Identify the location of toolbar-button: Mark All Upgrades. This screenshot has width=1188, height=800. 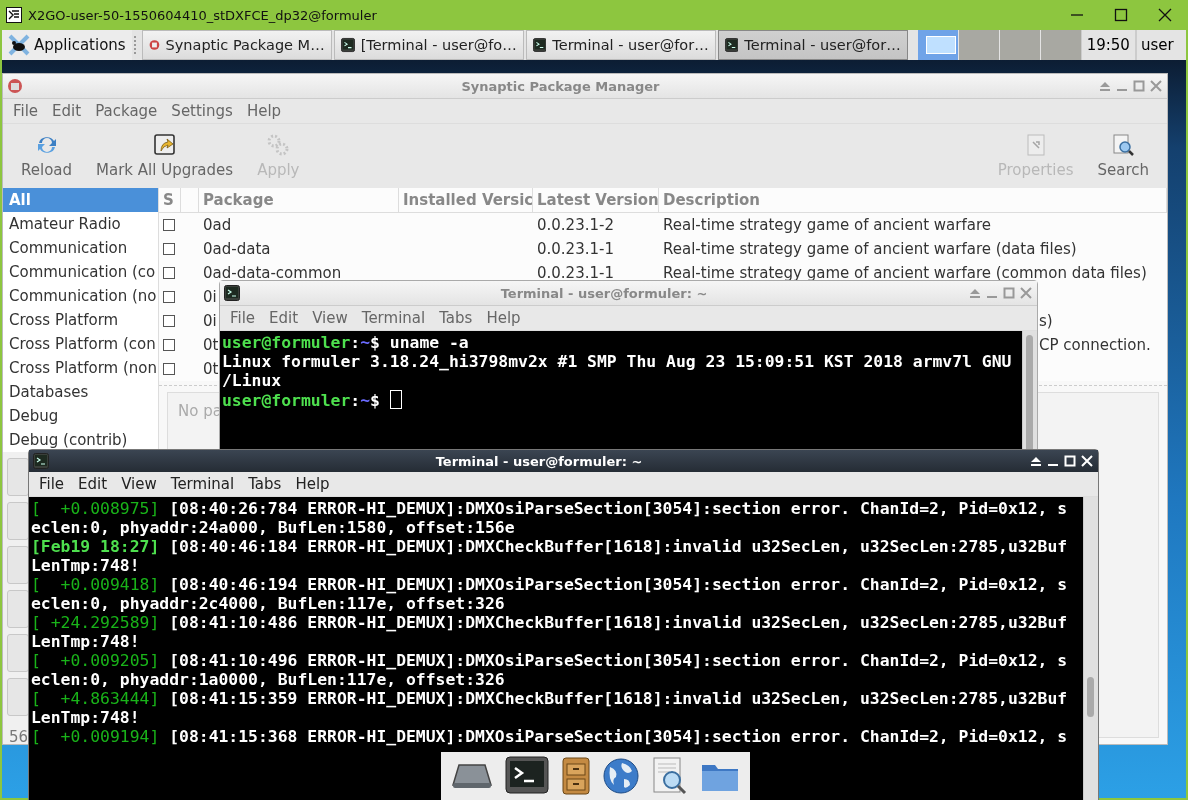
(165, 156).